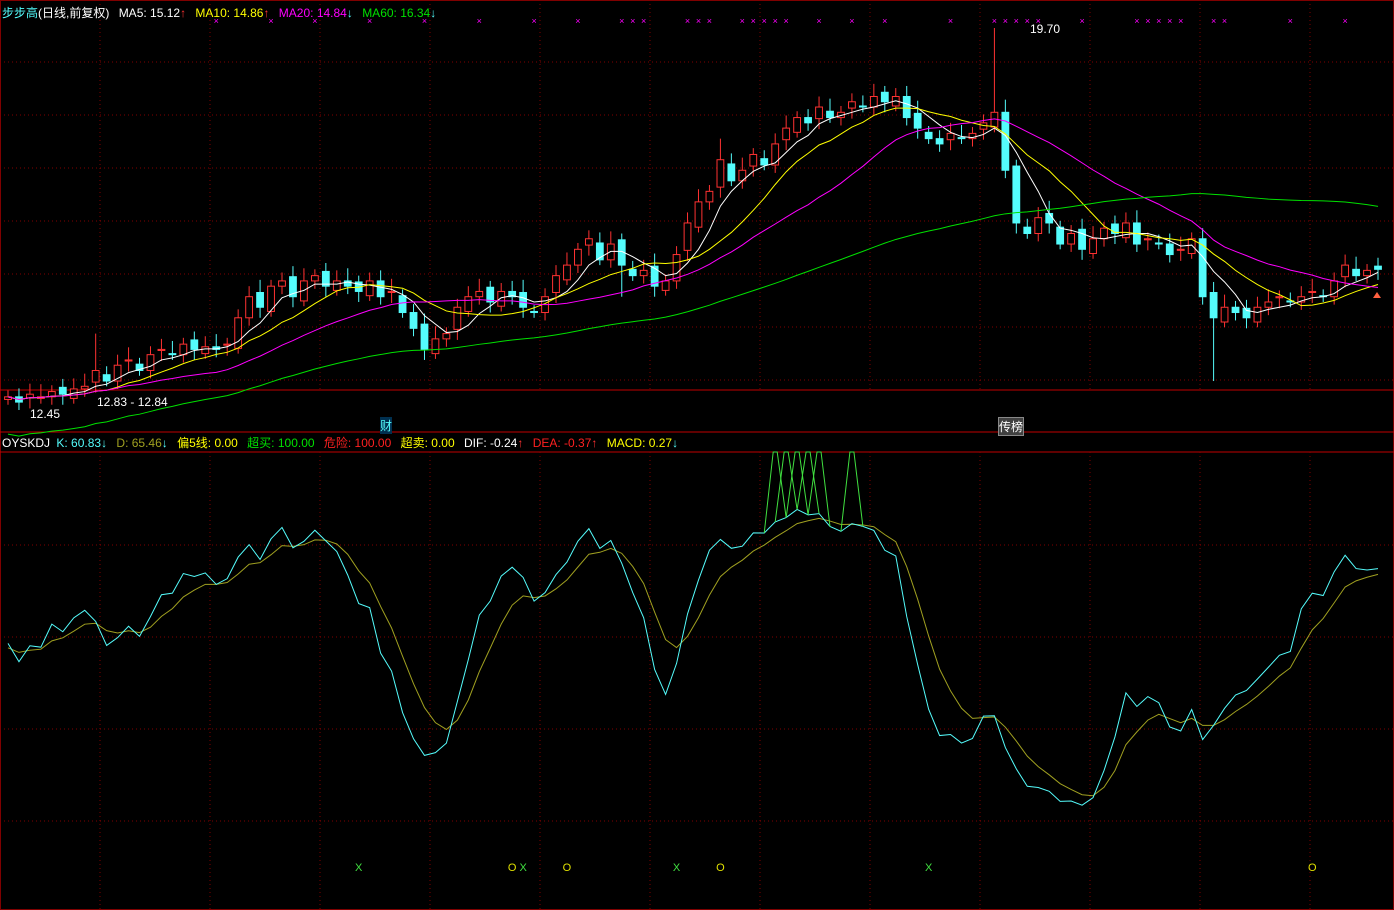 This screenshot has height=910, width=1394. Describe the element at coordinates (565, 443) in the screenshot. I see `dea-value: DEA: -0.37↑` at that location.